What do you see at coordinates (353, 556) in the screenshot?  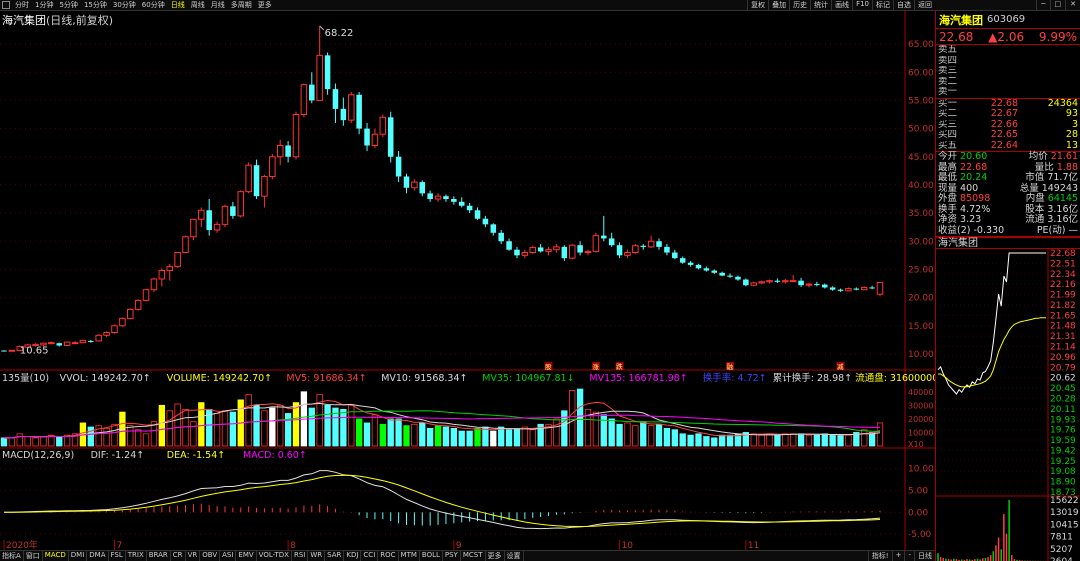 I see `indicator-tab: KDJ` at bounding box center [353, 556].